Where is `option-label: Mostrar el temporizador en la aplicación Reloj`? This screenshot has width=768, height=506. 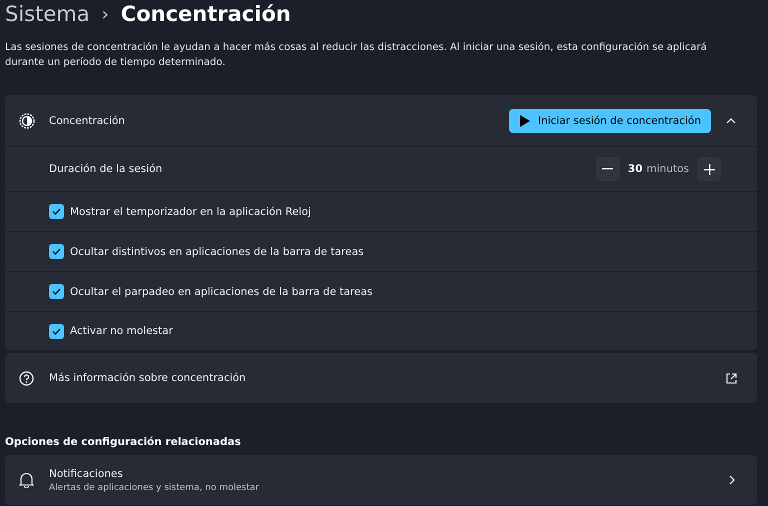
option-label: Mostrar el temporizador en la aplicación Reloj is located at coordinates (190, 212).